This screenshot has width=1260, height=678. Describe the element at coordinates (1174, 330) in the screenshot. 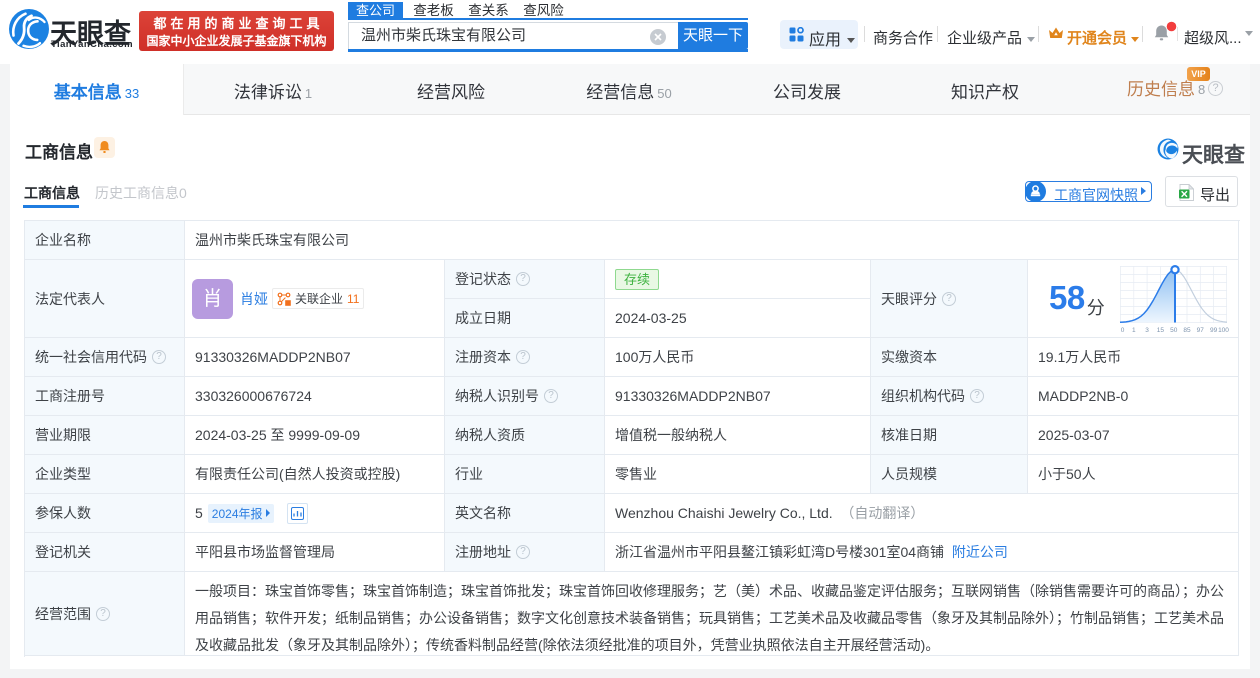

I see `svg-text: 50` at that location.